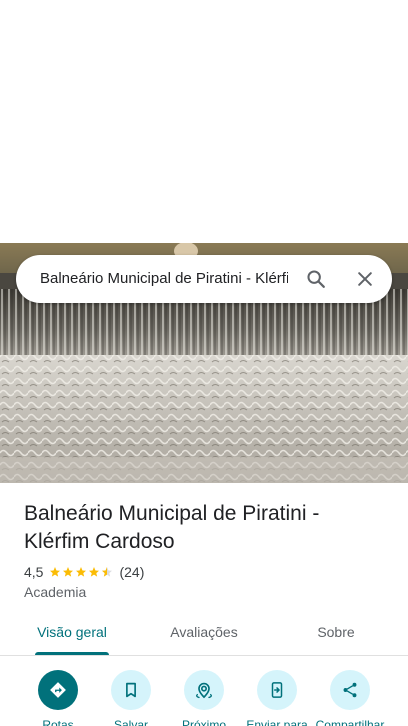 The height and width of the screenshot is (726, 408). Describe the element at coordinates (350, 722) in the screenshot. I see `action-label: Compartilhar` at that location.